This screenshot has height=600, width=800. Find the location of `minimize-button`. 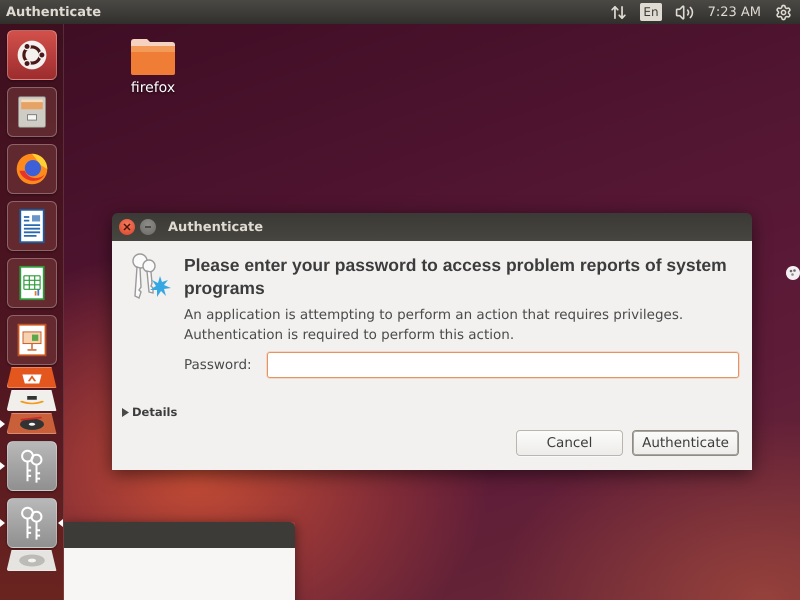

minimize-button is located at coordinates (148, 227).